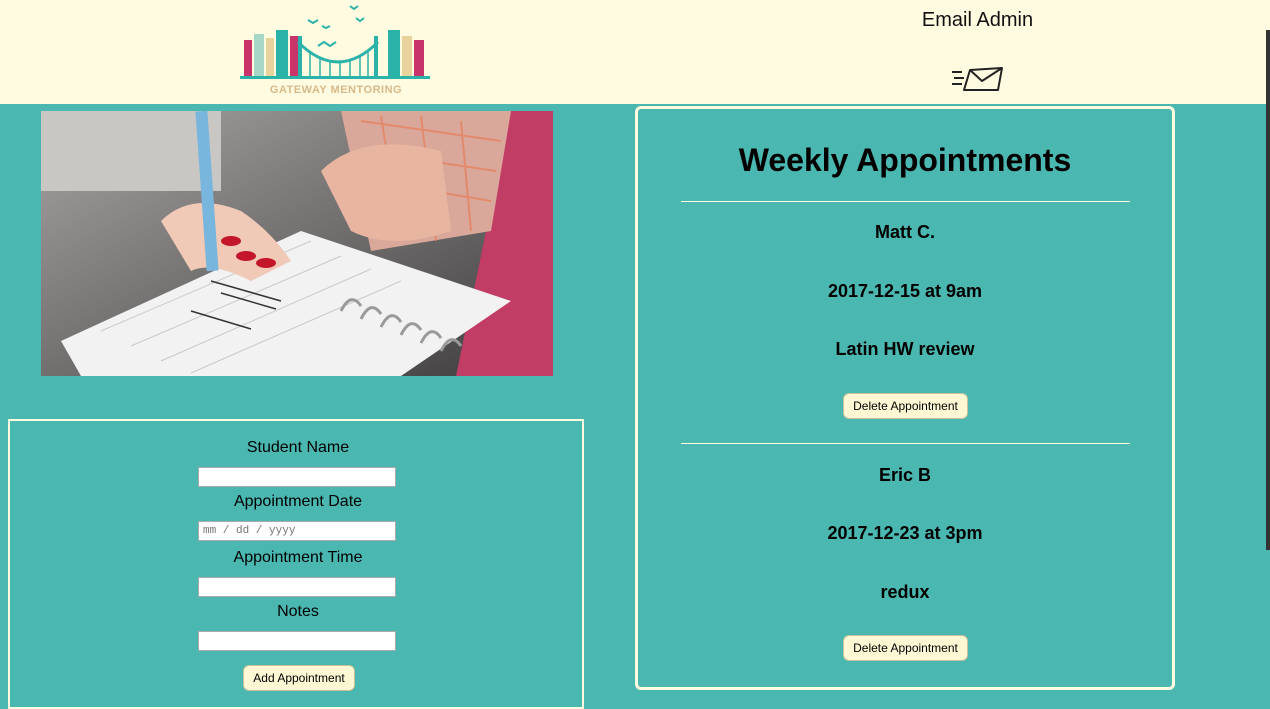 The width and height of the screenshot is (1270, 709). Describe the element at coordinates (905, 291) in the screenshot. I see `appointment-datetime: 2017-12-15 at 9am` at that location.